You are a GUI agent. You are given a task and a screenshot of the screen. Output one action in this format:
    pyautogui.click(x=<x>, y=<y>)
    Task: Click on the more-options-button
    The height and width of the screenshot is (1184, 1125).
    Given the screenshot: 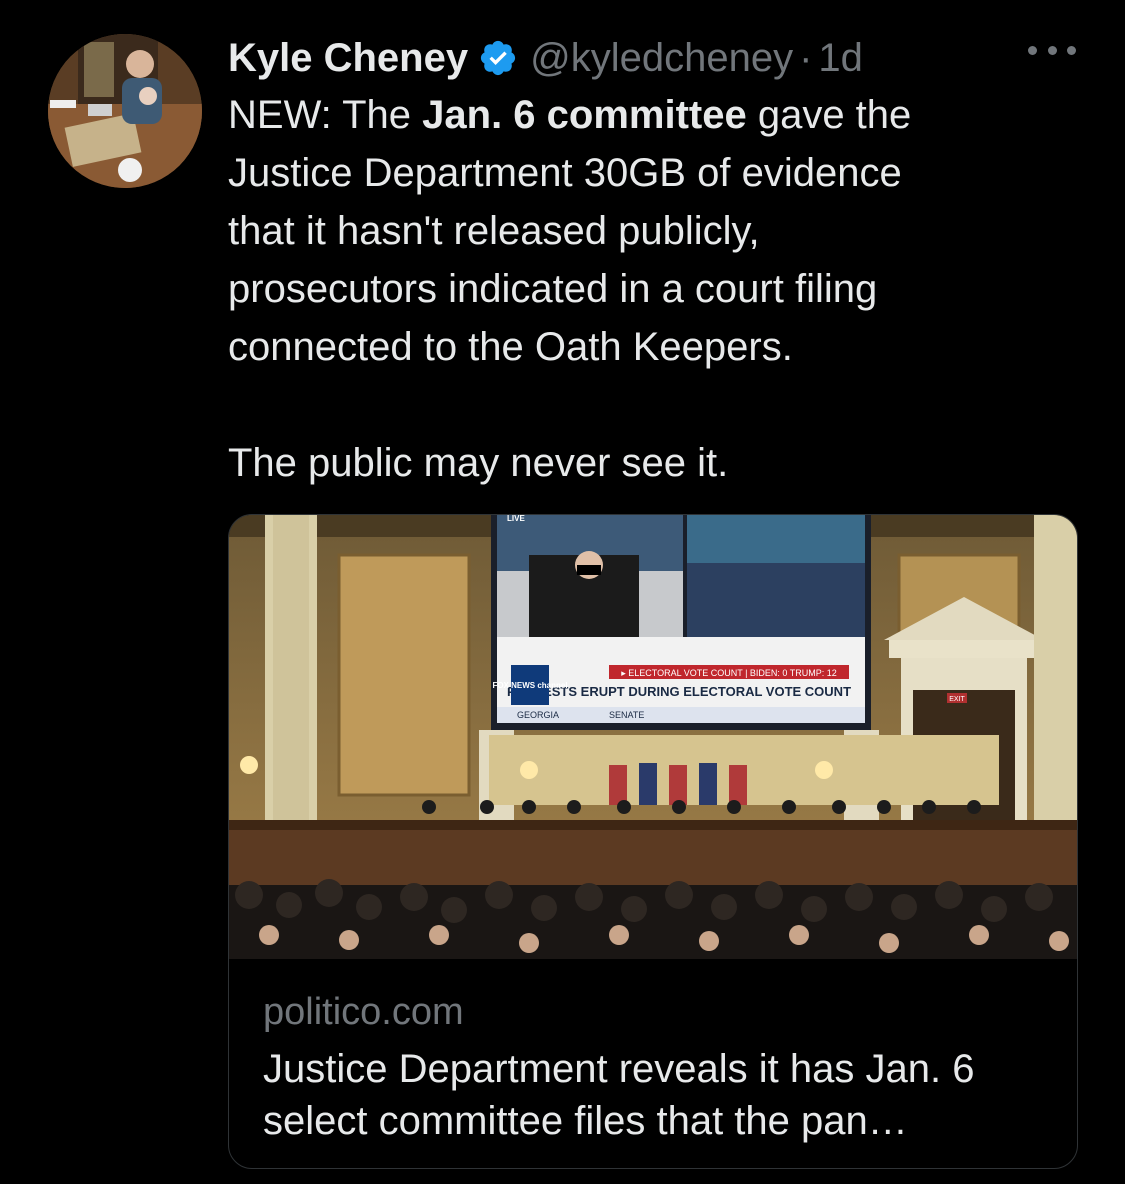 What is the action you would take?
    pyautogui.click(x=1052, y=50)
    